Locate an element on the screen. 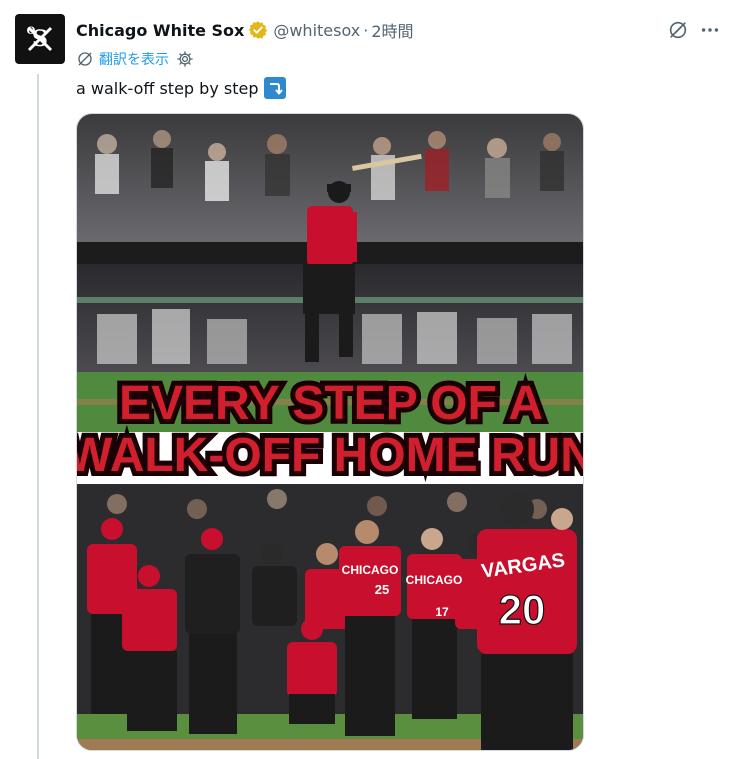  jersey-front-text-25: CHICAGO is located at coordinates (370, 570).